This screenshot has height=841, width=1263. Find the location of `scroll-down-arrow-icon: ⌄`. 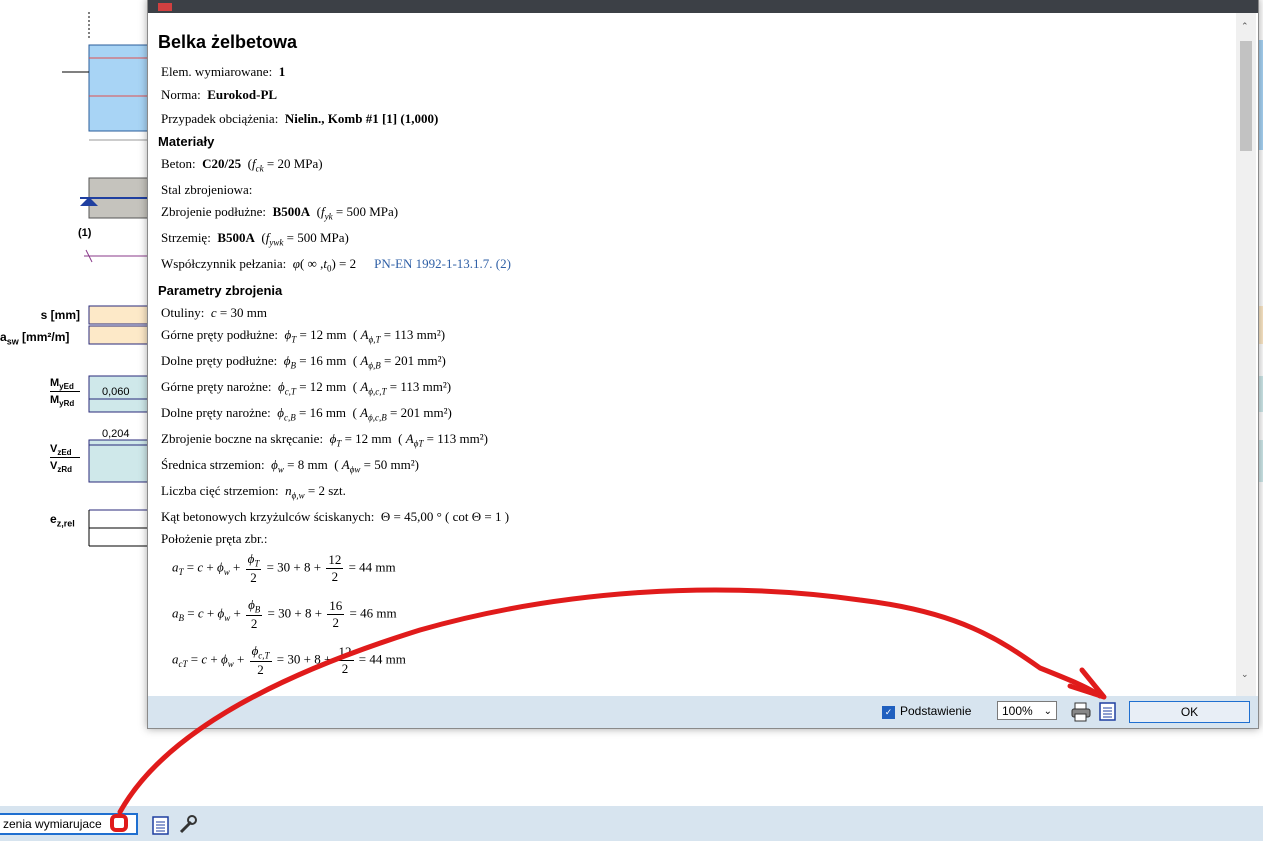

scroll-down-arrow-icon: ⌄ is located at coordinates (1245, 674).